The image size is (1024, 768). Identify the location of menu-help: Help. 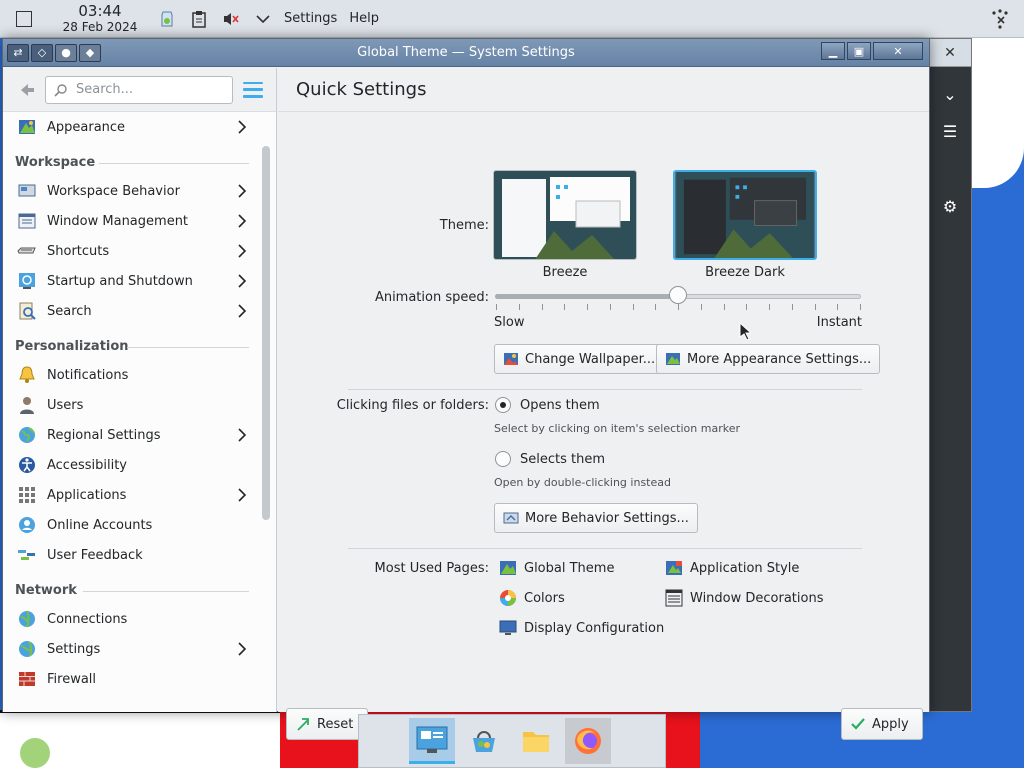
(364, 18).